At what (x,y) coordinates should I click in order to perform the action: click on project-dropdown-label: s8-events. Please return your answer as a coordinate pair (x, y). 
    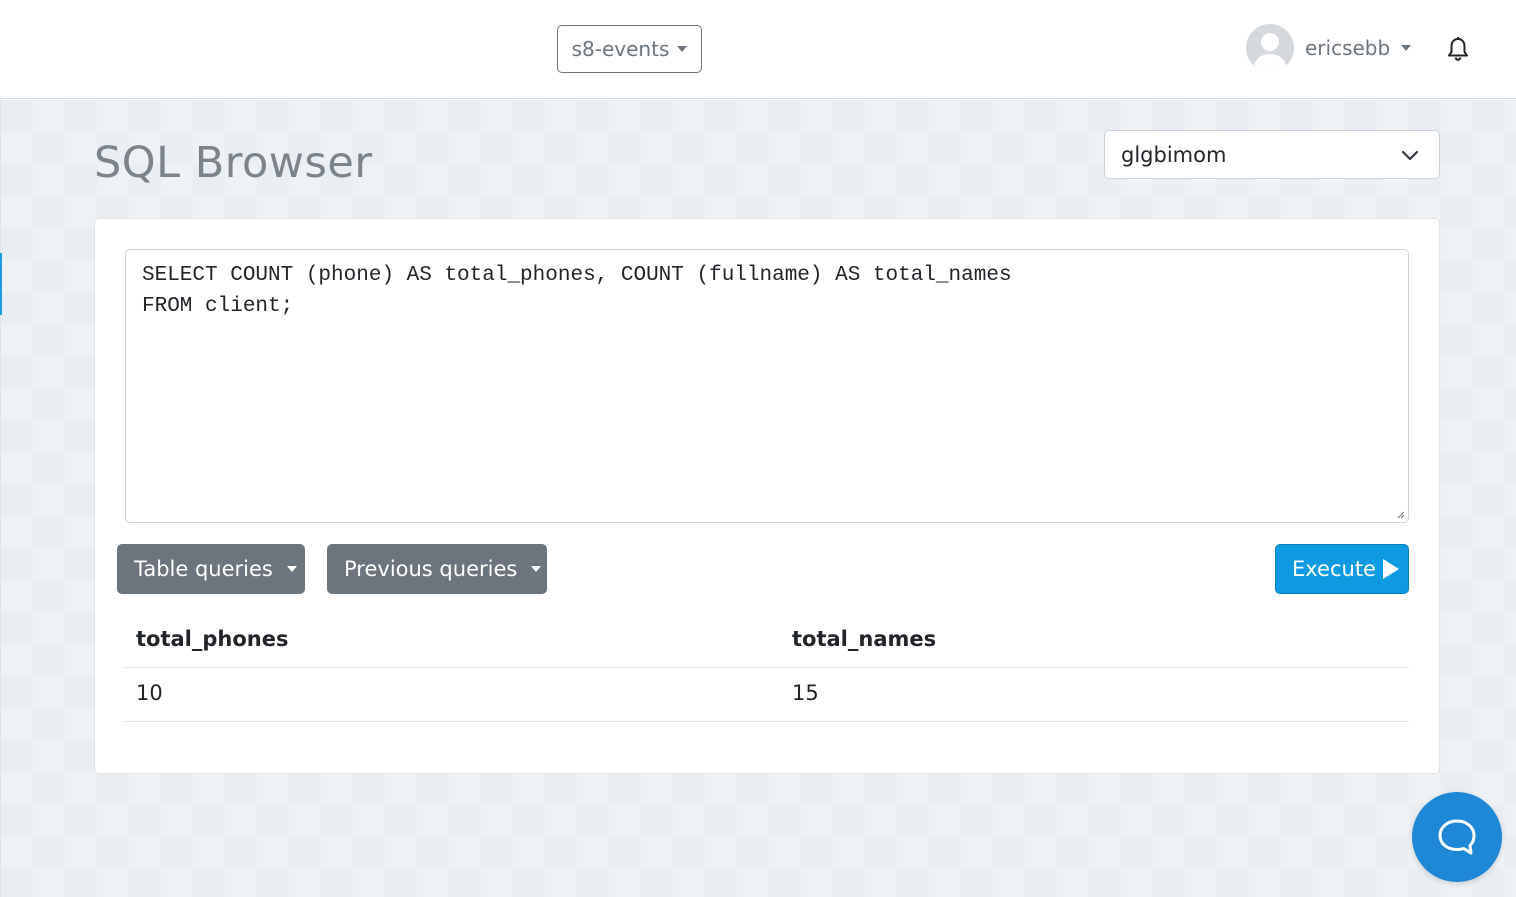
    Looking at the image, I should click on (620, 49).